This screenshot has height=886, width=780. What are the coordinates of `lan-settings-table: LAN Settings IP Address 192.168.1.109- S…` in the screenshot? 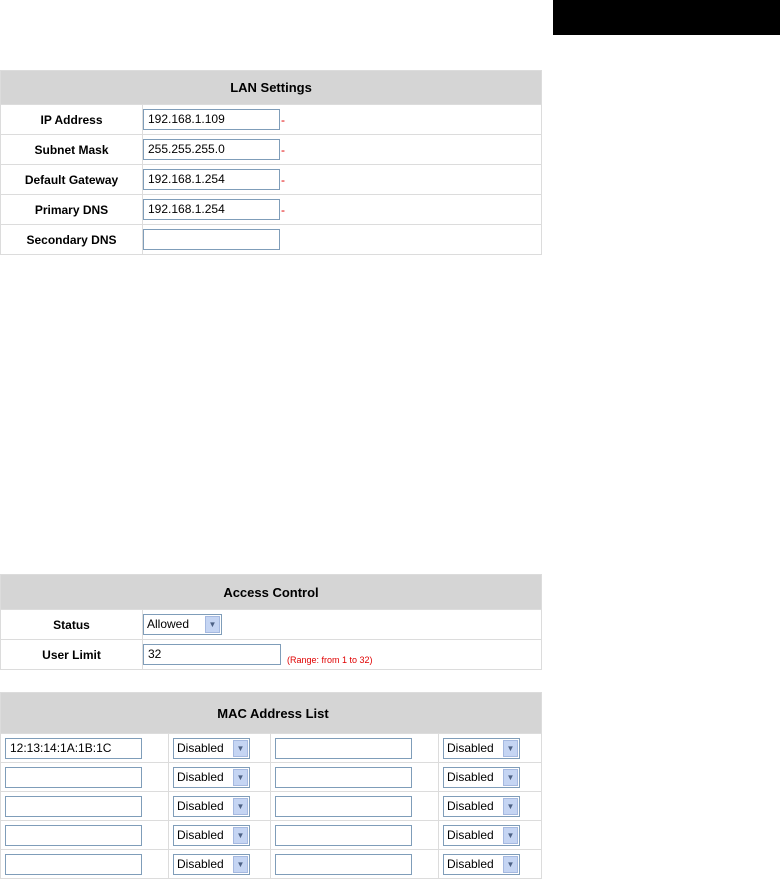 It's located at (271, 162).